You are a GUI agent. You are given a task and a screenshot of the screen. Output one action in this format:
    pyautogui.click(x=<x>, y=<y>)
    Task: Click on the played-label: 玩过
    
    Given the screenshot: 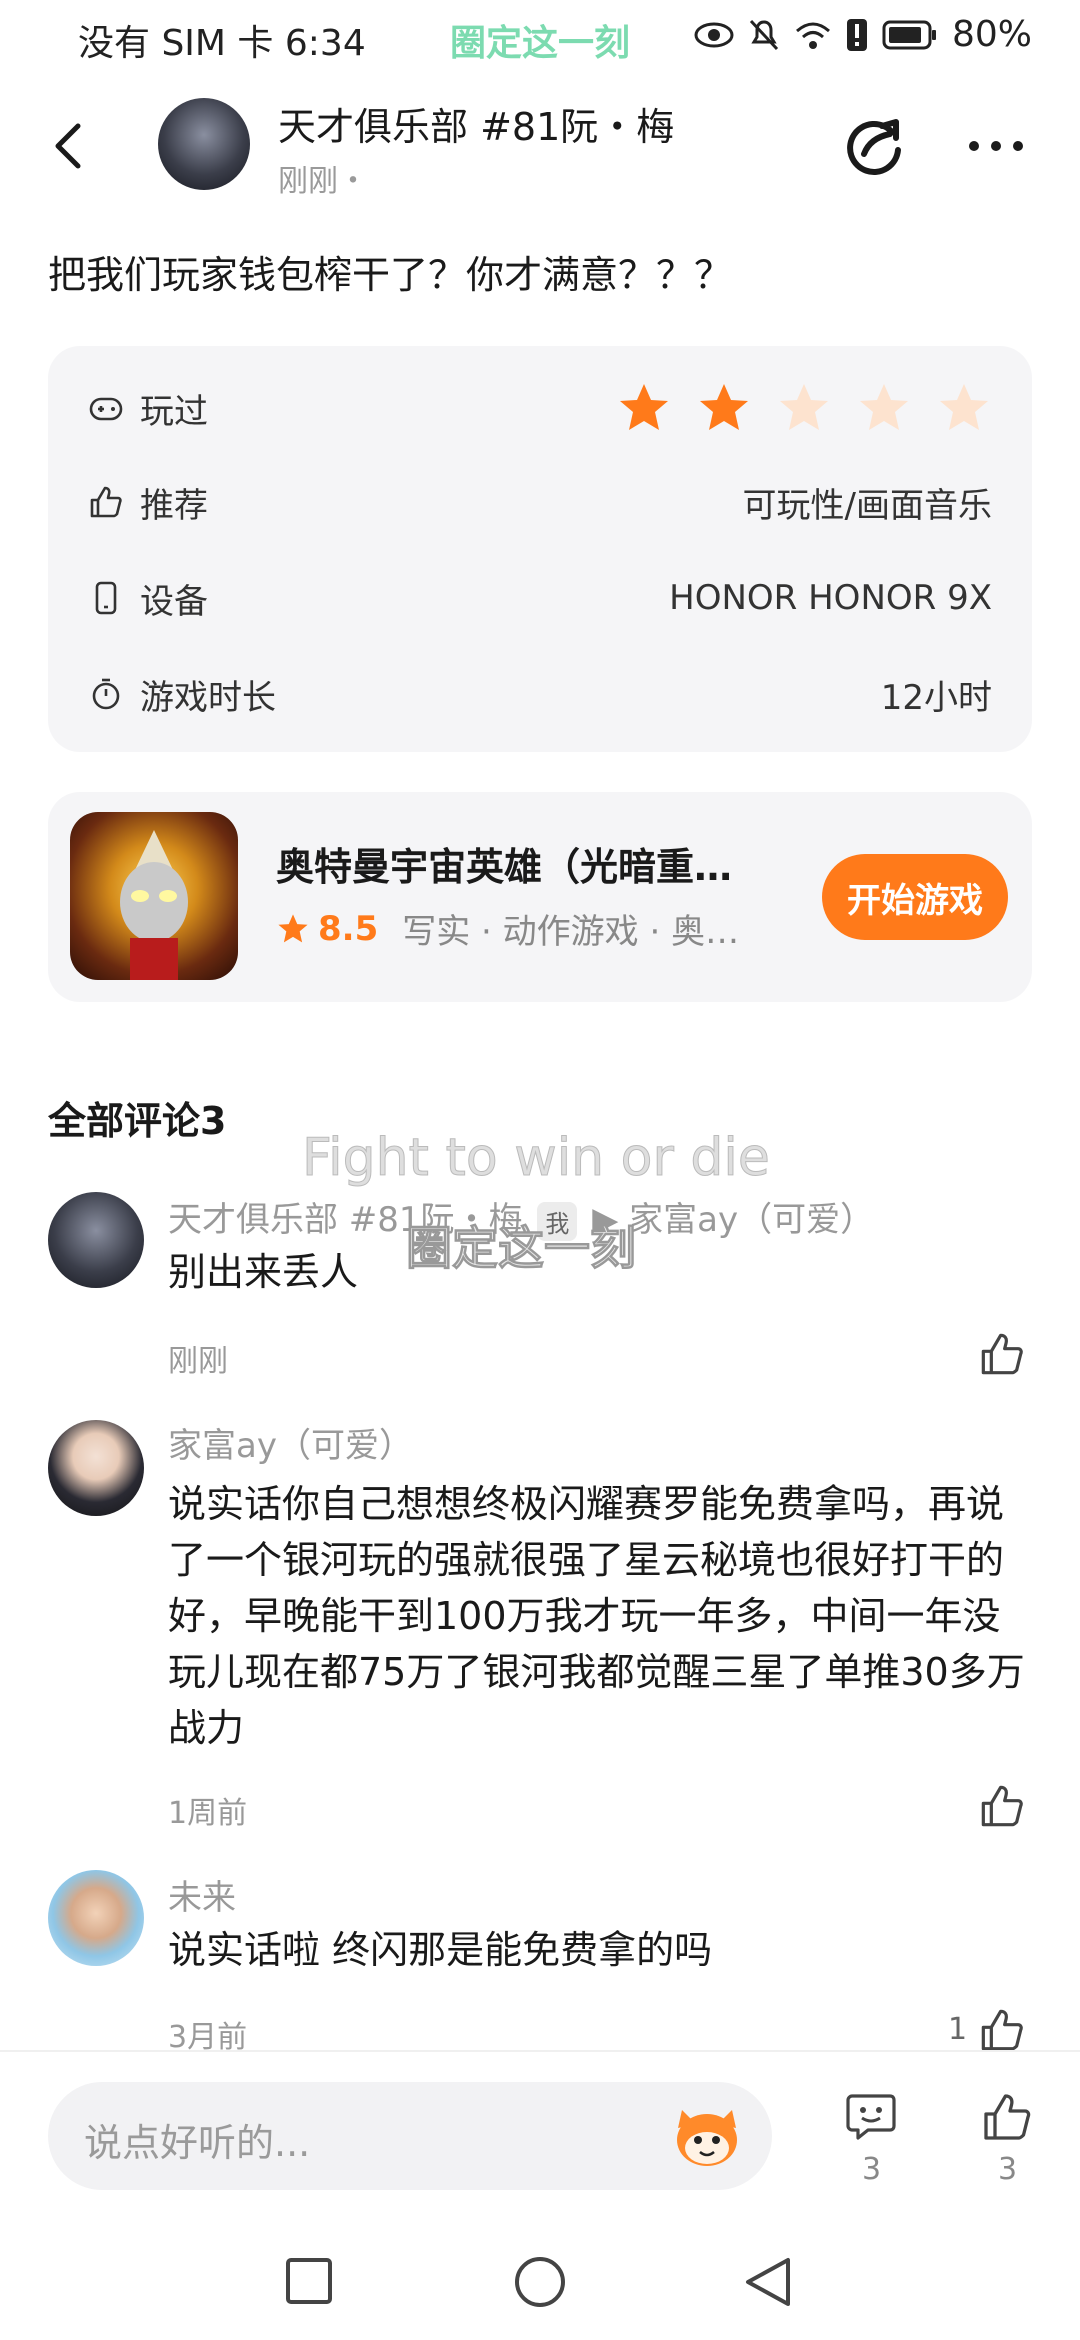 What is the action you would take?
    pyautogui.click(x=174, y=411)
    